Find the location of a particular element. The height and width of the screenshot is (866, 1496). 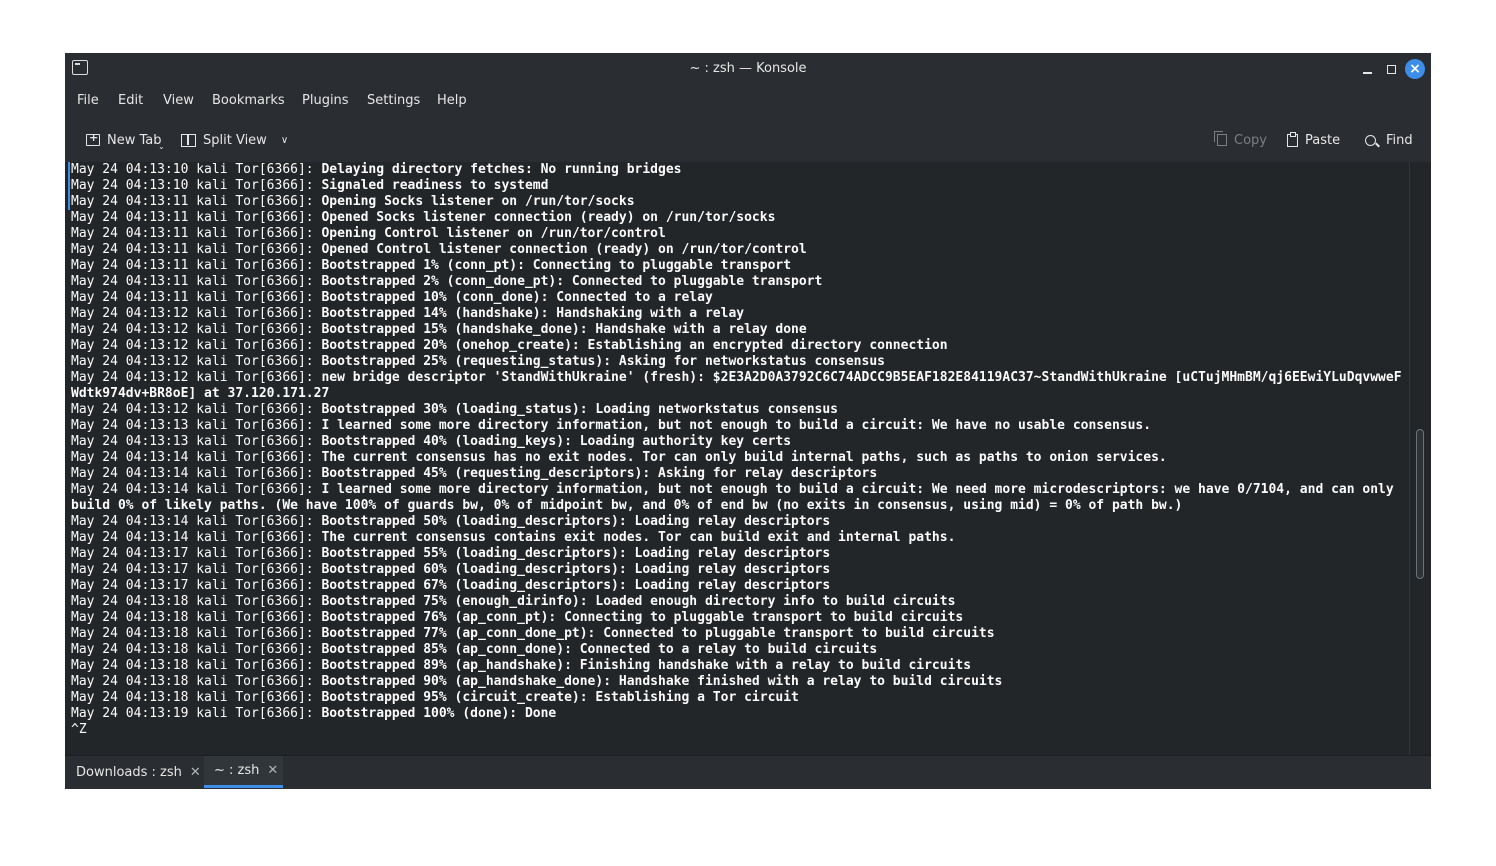

menu-file: File is located at coordinates (88, 100).